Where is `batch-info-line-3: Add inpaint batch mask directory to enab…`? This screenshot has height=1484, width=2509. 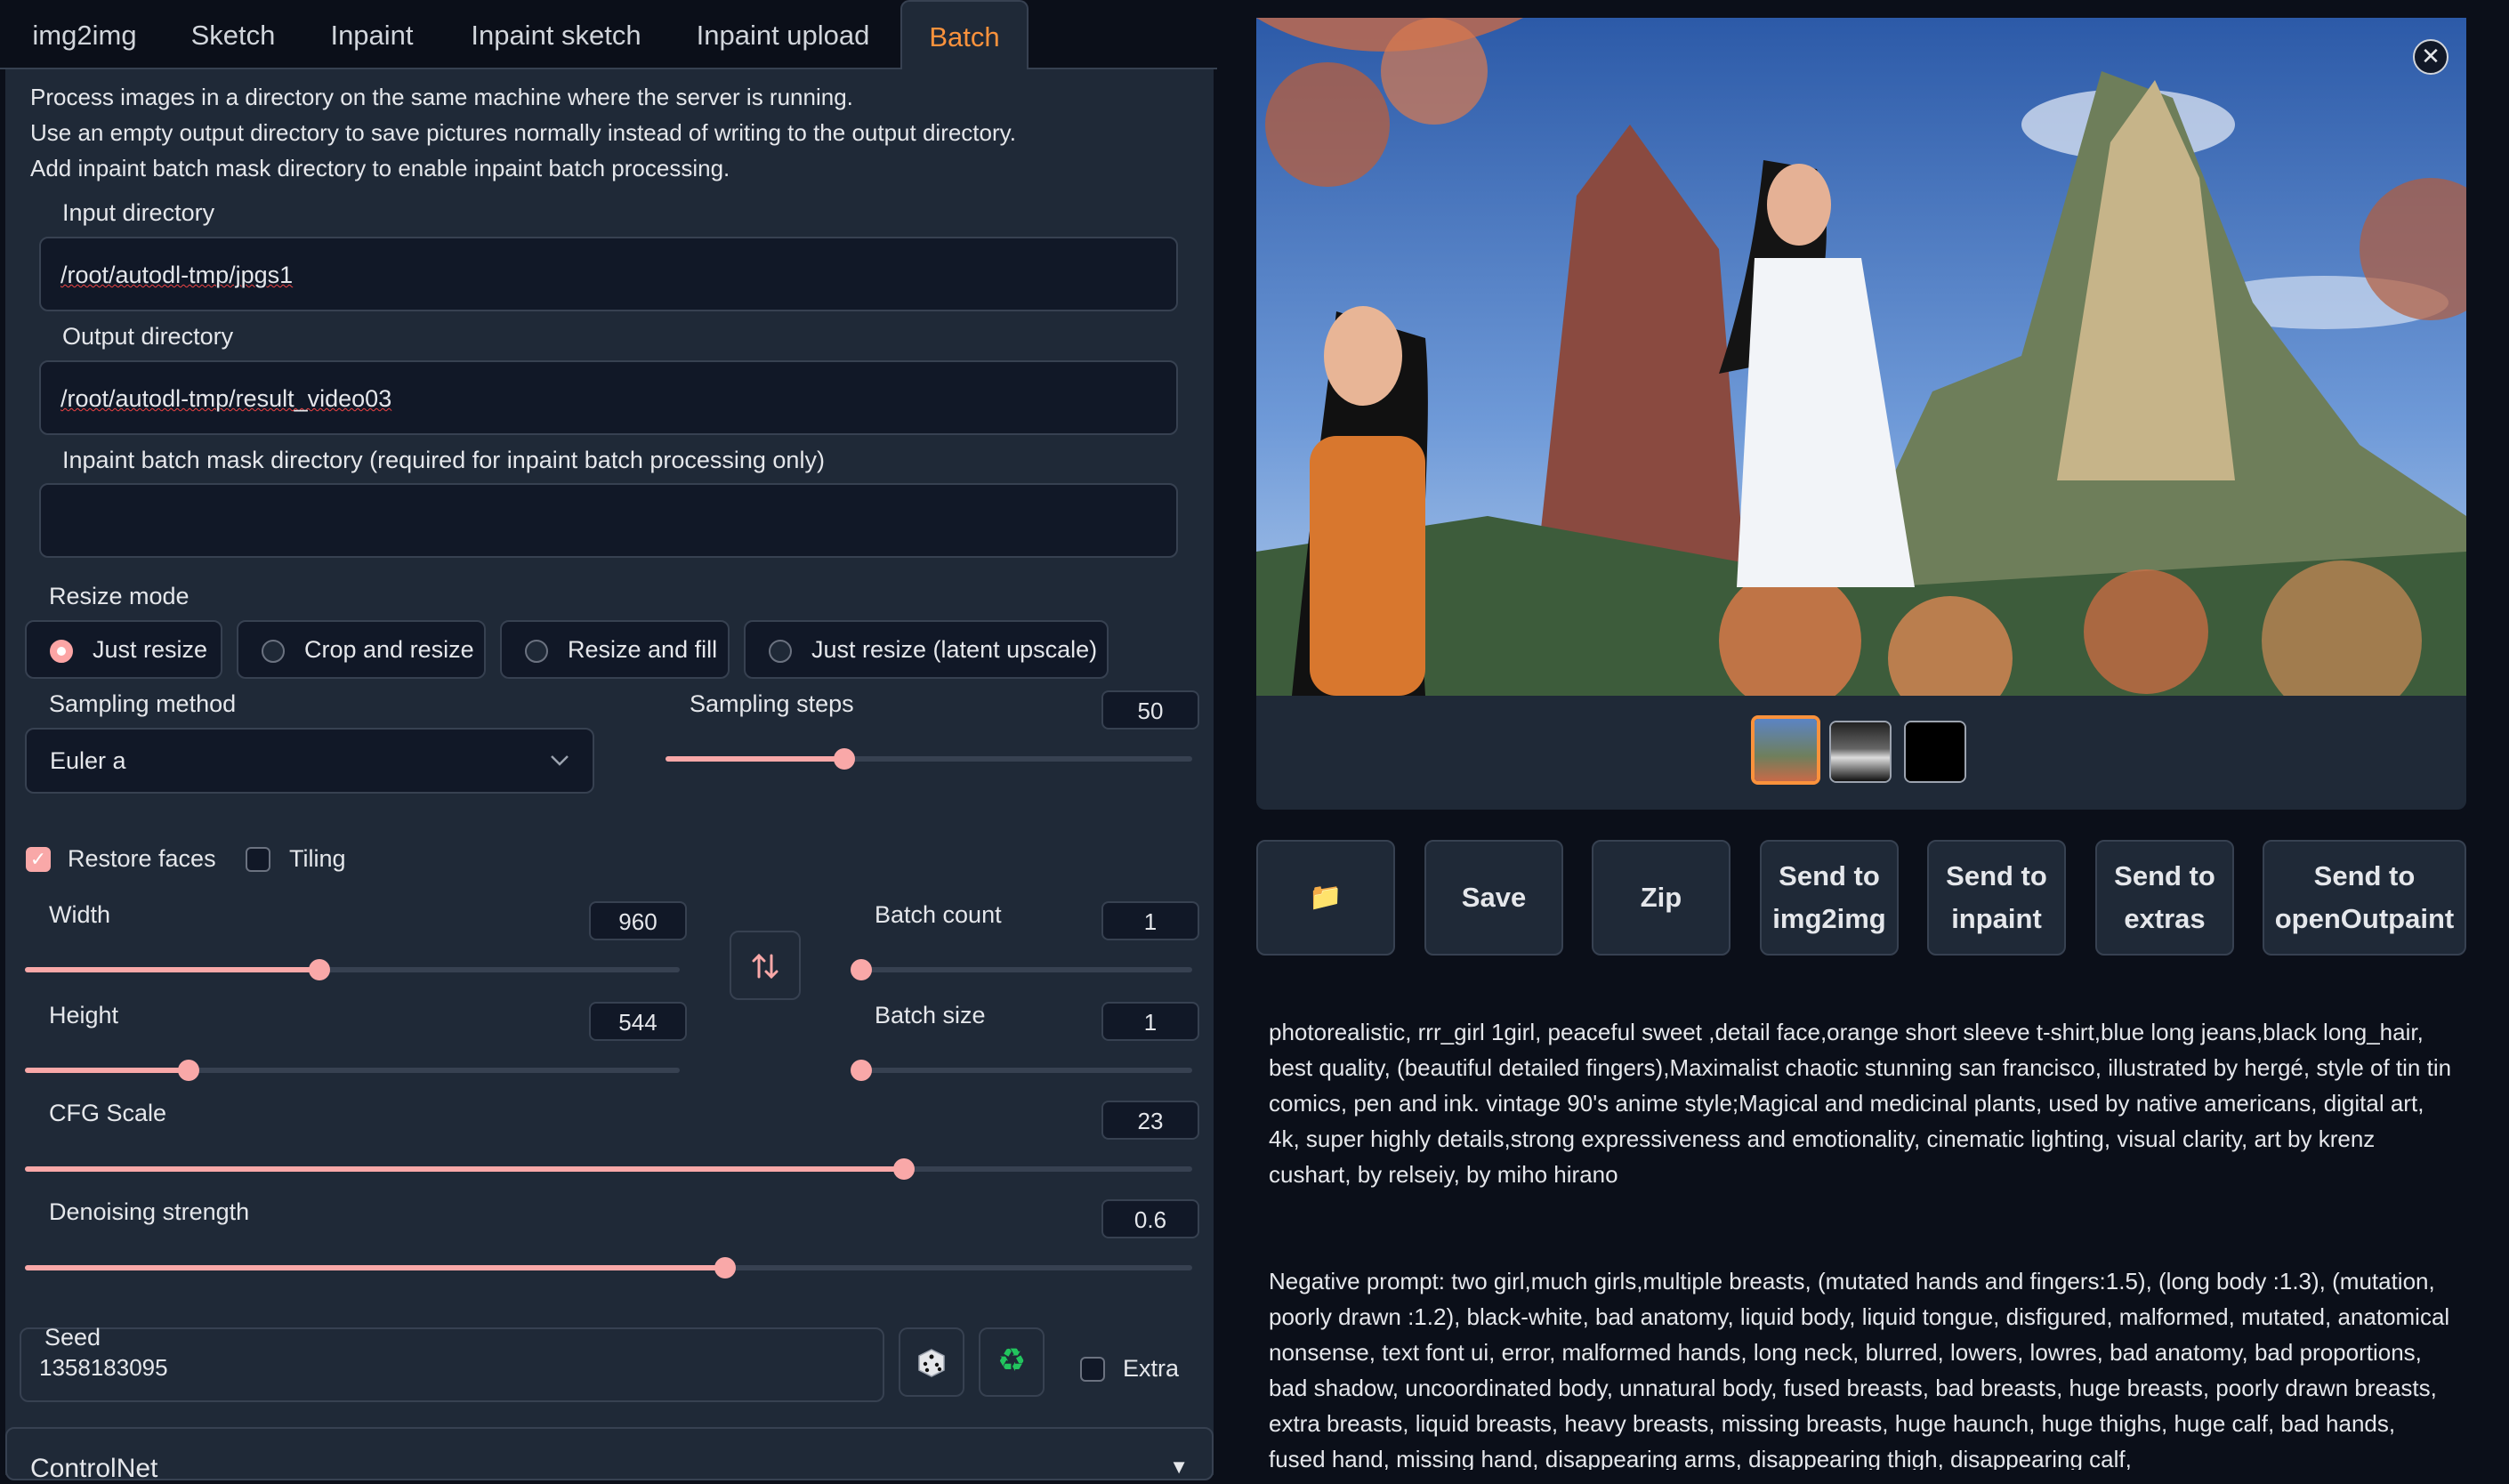 batch-info-line-3: Add inpaint batch mask directory to enab… is located at coordinates (380, 168).